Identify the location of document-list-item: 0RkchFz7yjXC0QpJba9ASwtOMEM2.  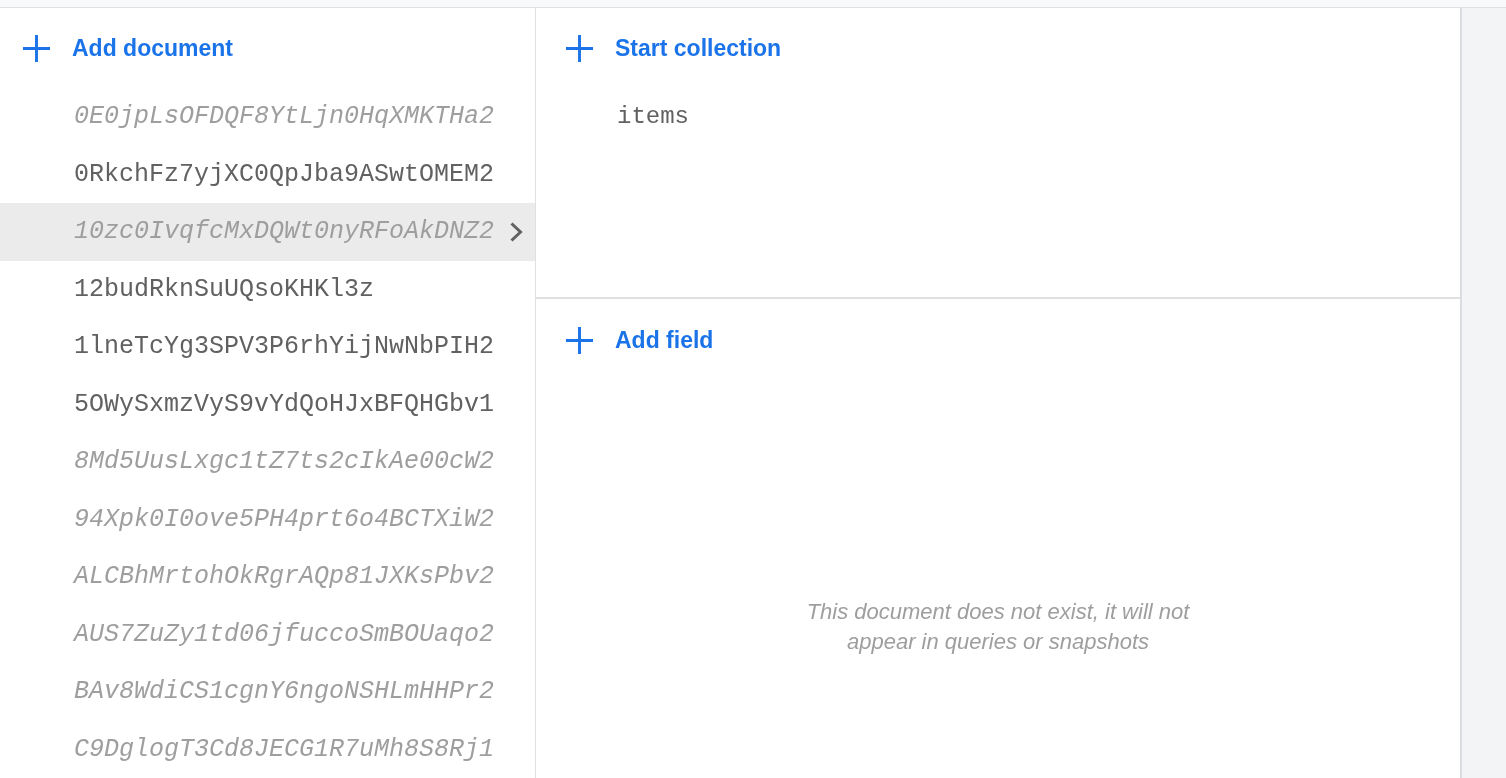
(267, 174).